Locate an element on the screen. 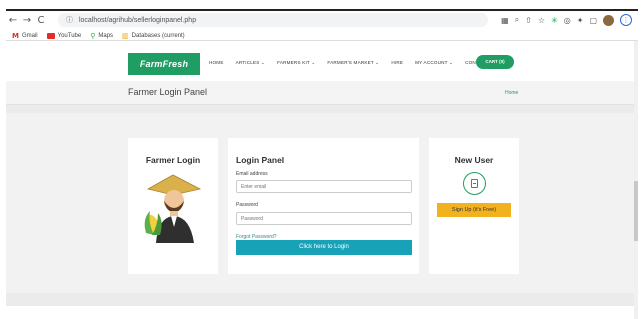 The image size is (644, 319). farmer-login-card: Farmer Login is located at coordinates (173, 206).